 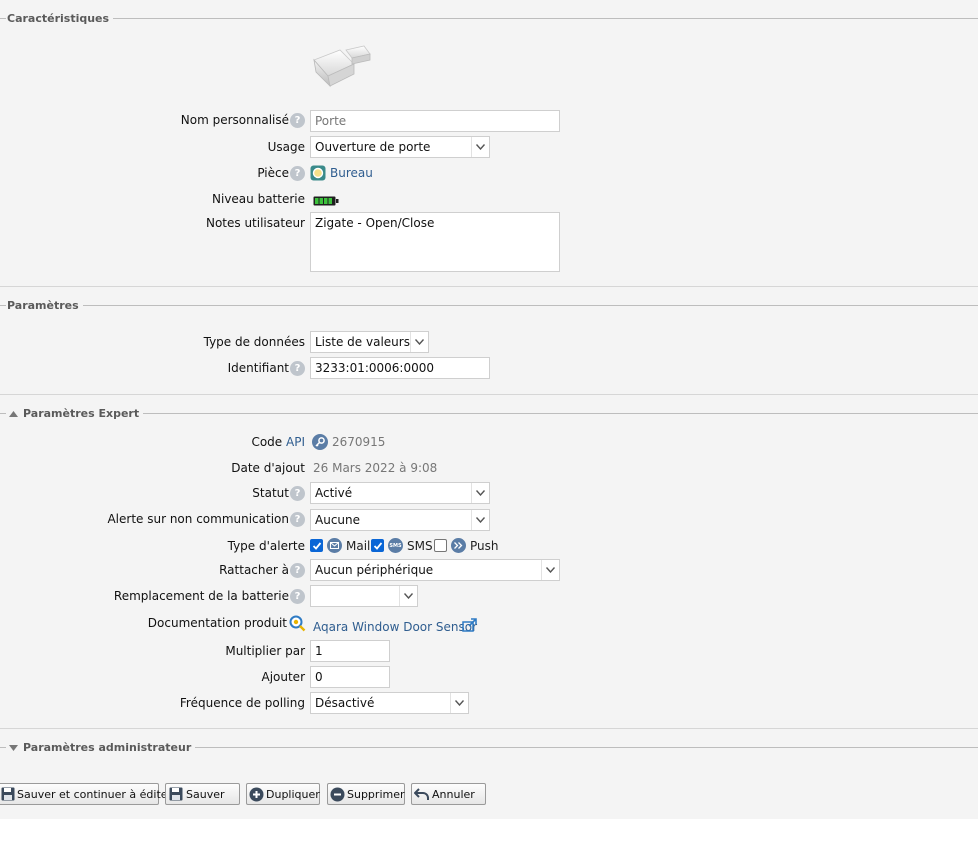 I want to click on code-label: Code API, so click(x=278, y=442).